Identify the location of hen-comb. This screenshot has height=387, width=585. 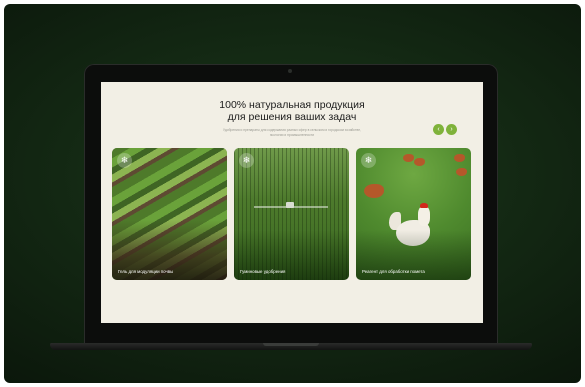
(424, 205).